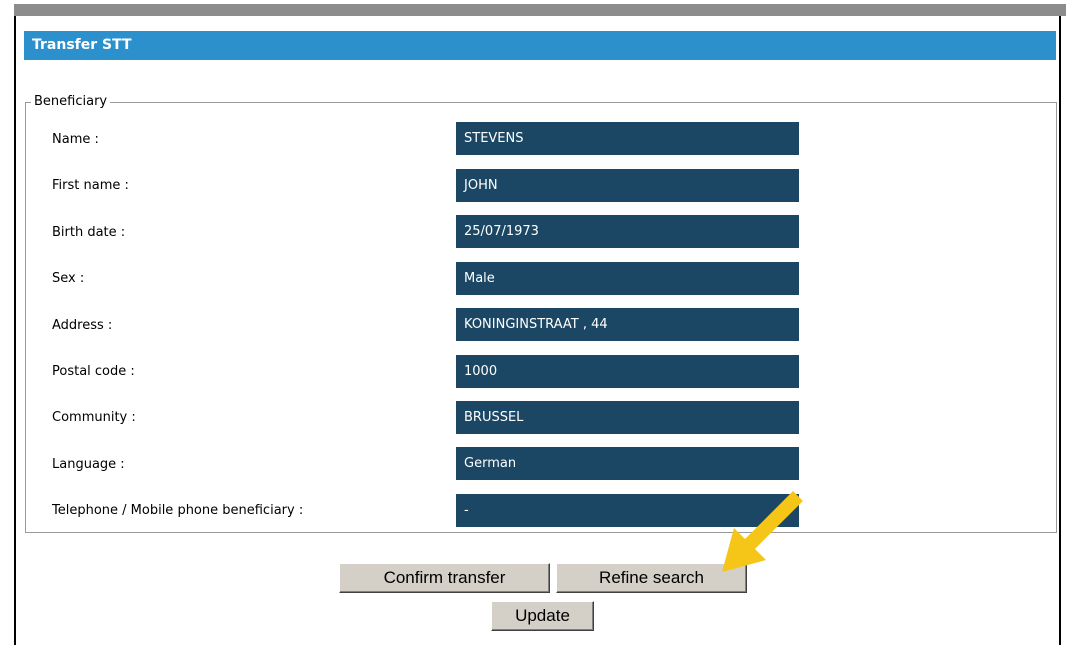 The image size is (1066, 645). Describe the element at coordinates (627, 371) in the screenshot. I see `postal-code-value: 1000` at that location.